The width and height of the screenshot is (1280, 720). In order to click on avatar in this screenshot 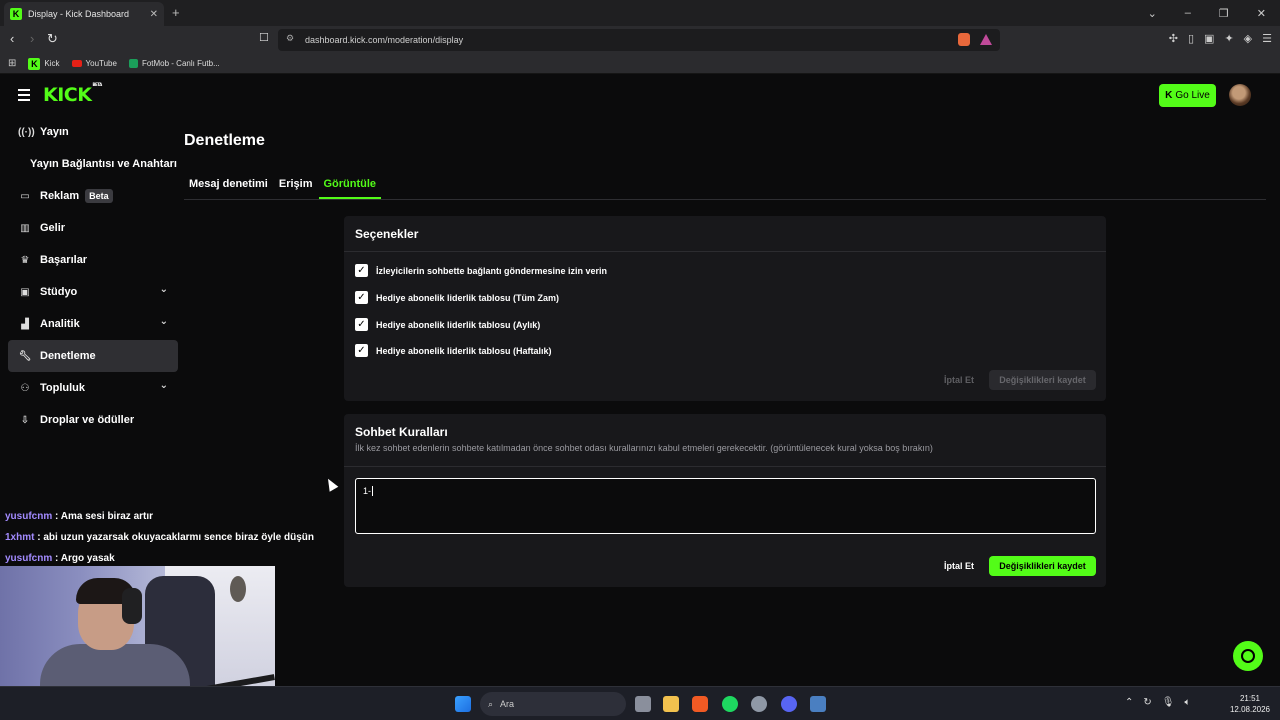, I will do `click(1240, 95)`.